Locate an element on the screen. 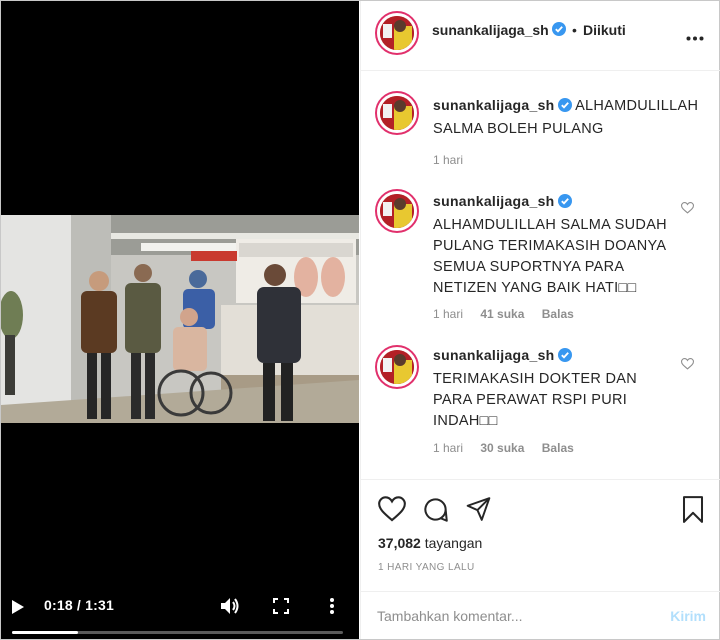  comment-line: PARA PERAWAT RSPI PURI is located at coordinates (530, 400).